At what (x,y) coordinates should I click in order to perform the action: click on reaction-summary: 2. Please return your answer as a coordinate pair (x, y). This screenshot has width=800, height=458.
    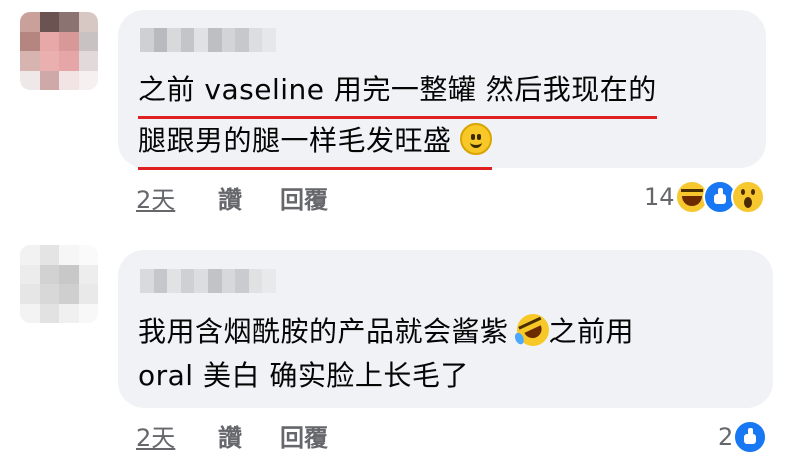
    Looking at the image, I should click on (743, 437).